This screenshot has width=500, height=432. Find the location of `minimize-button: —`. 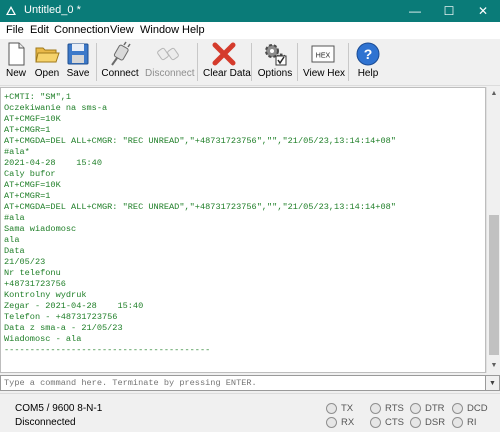

minimize-button: — is located at coordinates (415, 11).